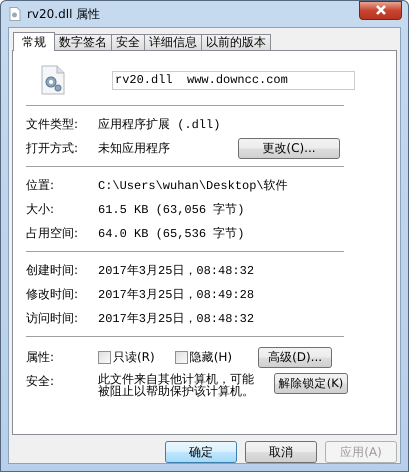 The image size is (409, 472). I want to click on security-message: 此文件来自其他计算机，可能被阻止以帮助保护该计算机。, so click(176, 385).